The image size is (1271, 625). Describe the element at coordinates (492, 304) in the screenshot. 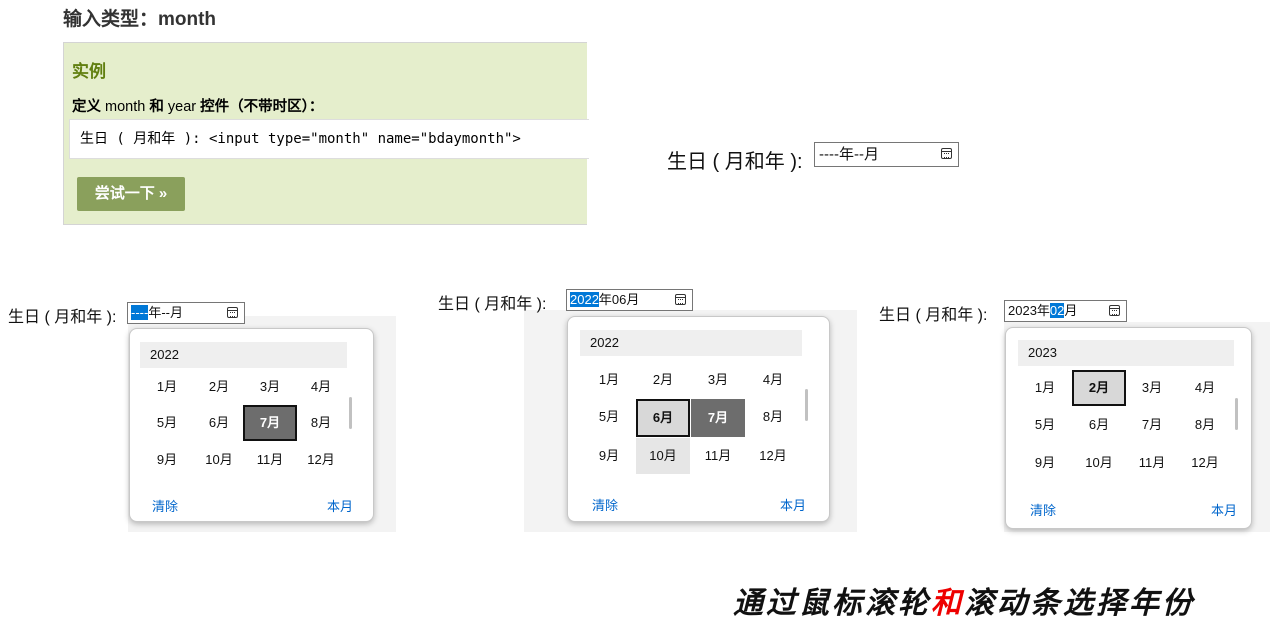

I see `panel-2-label: 生日 ( 月和年 ):` at that location.